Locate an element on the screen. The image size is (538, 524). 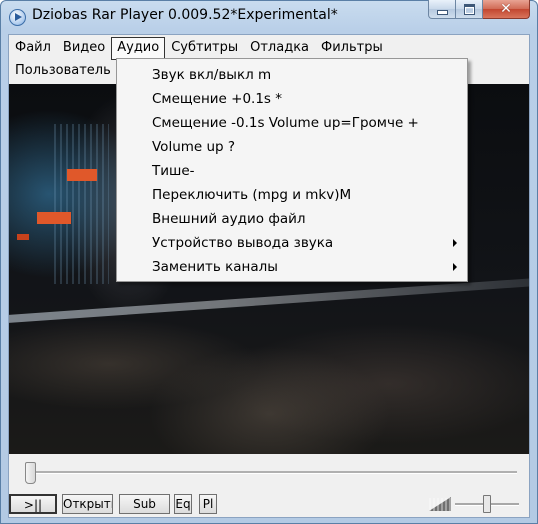
maximize-icon is located at coordinates (469, 9).